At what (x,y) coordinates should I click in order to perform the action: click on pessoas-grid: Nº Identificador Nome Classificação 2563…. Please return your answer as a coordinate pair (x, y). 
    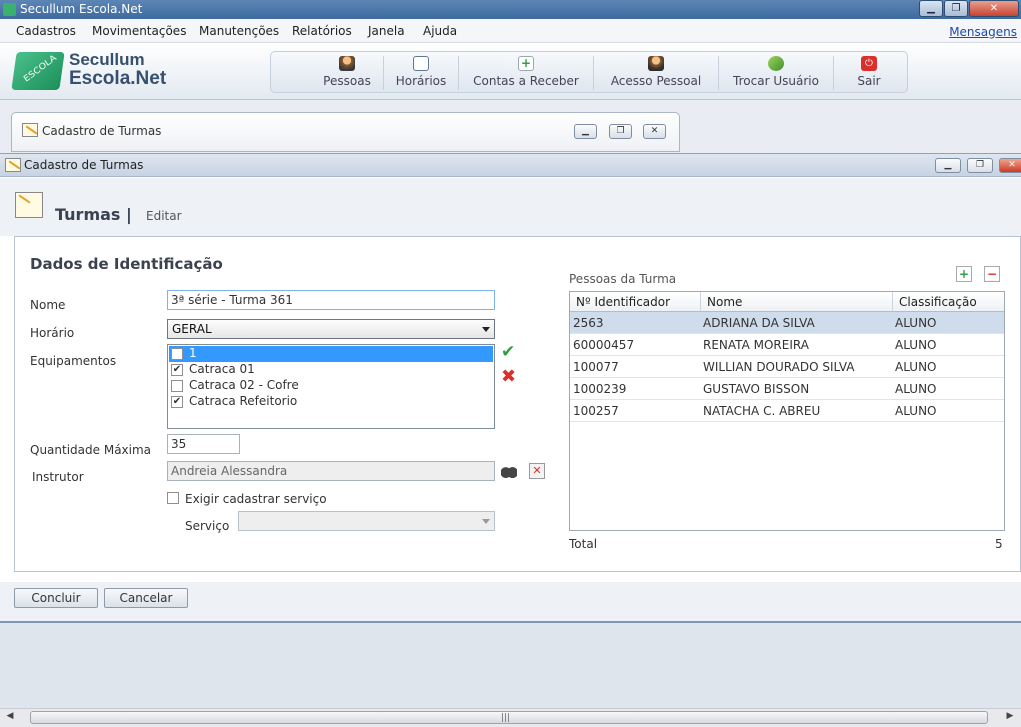
    Looking at the image, I should click on (787, 411).